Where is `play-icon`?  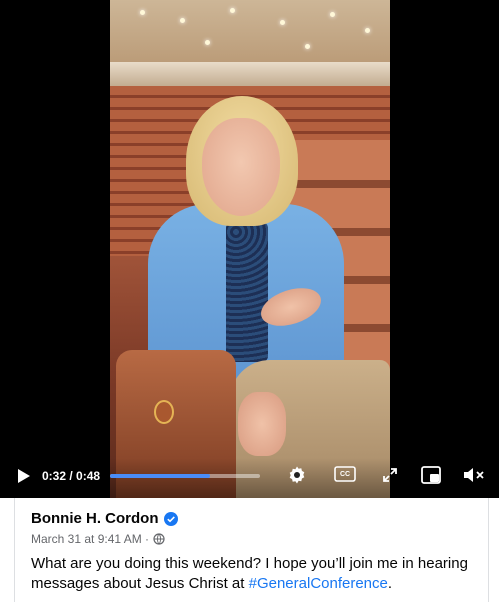 play-icon is located at coordinates (24, 476).